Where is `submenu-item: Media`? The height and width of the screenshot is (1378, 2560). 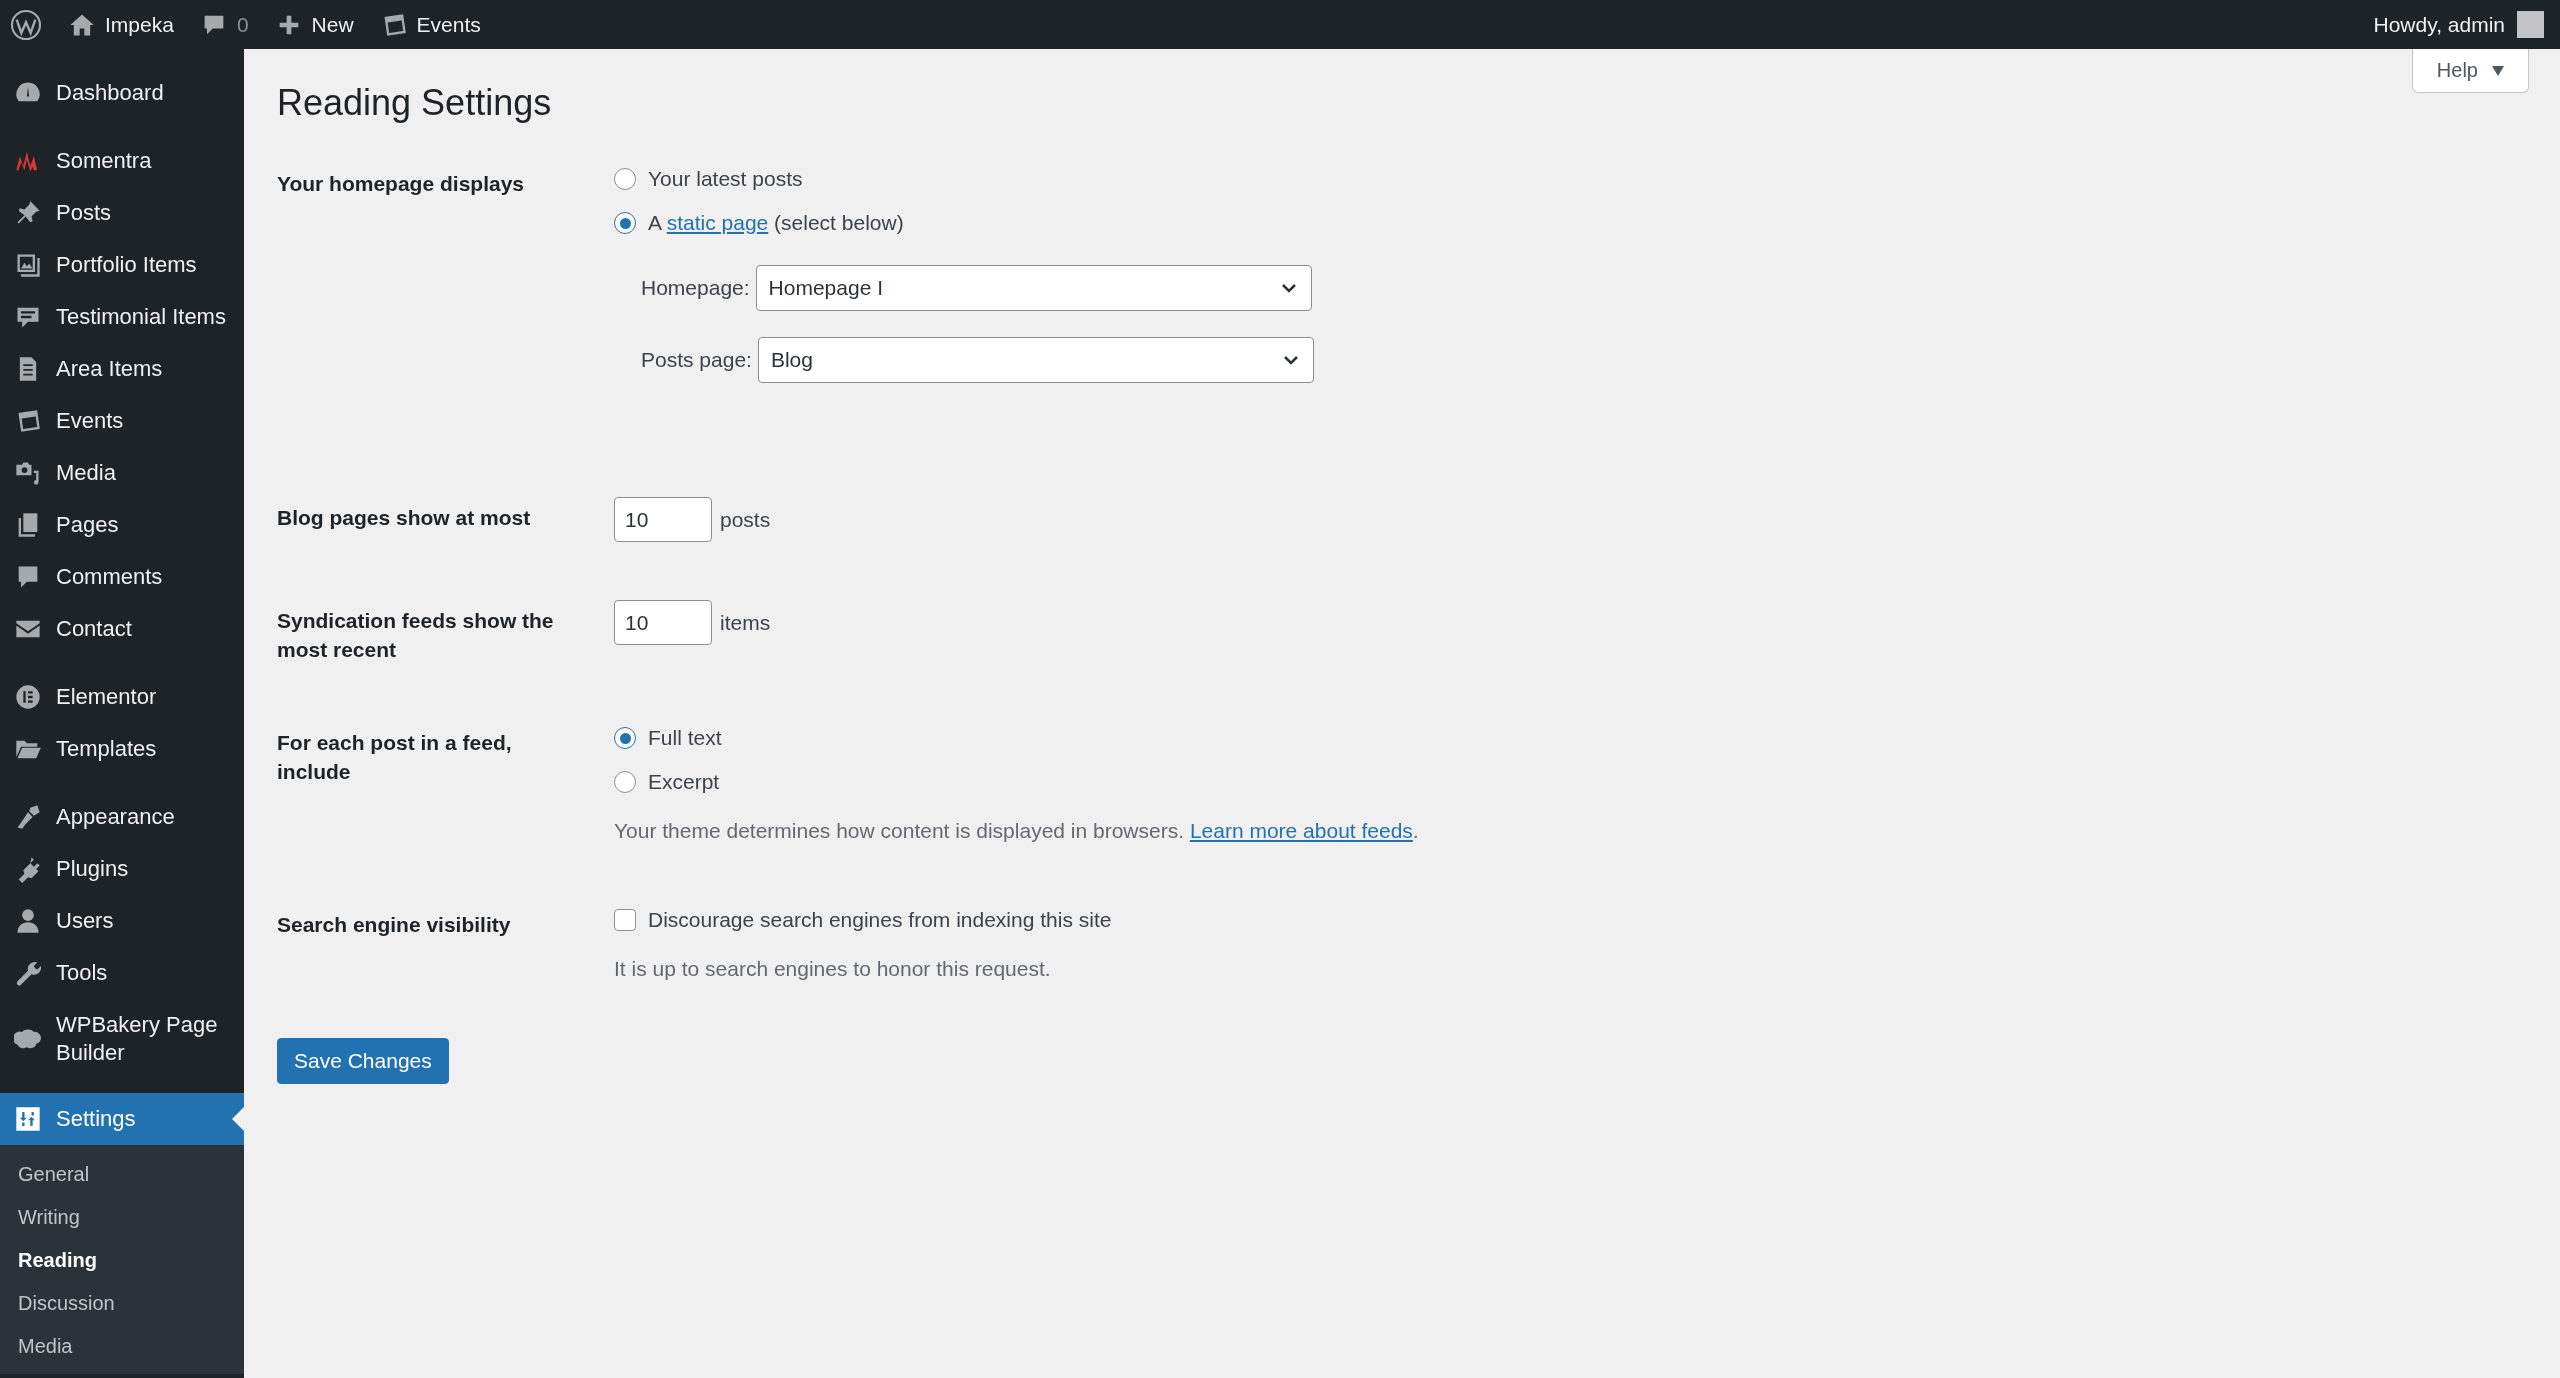
submenu-item: Media is located at coordinates (122, 1346).